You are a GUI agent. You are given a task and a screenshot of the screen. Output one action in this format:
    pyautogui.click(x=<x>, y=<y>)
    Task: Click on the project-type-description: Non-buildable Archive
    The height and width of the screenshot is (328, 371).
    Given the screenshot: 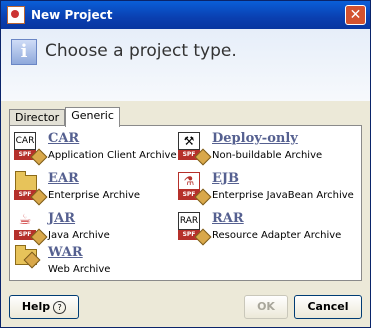 What is the action you would take?
    pyautogui.click(x=267, y=155)
    